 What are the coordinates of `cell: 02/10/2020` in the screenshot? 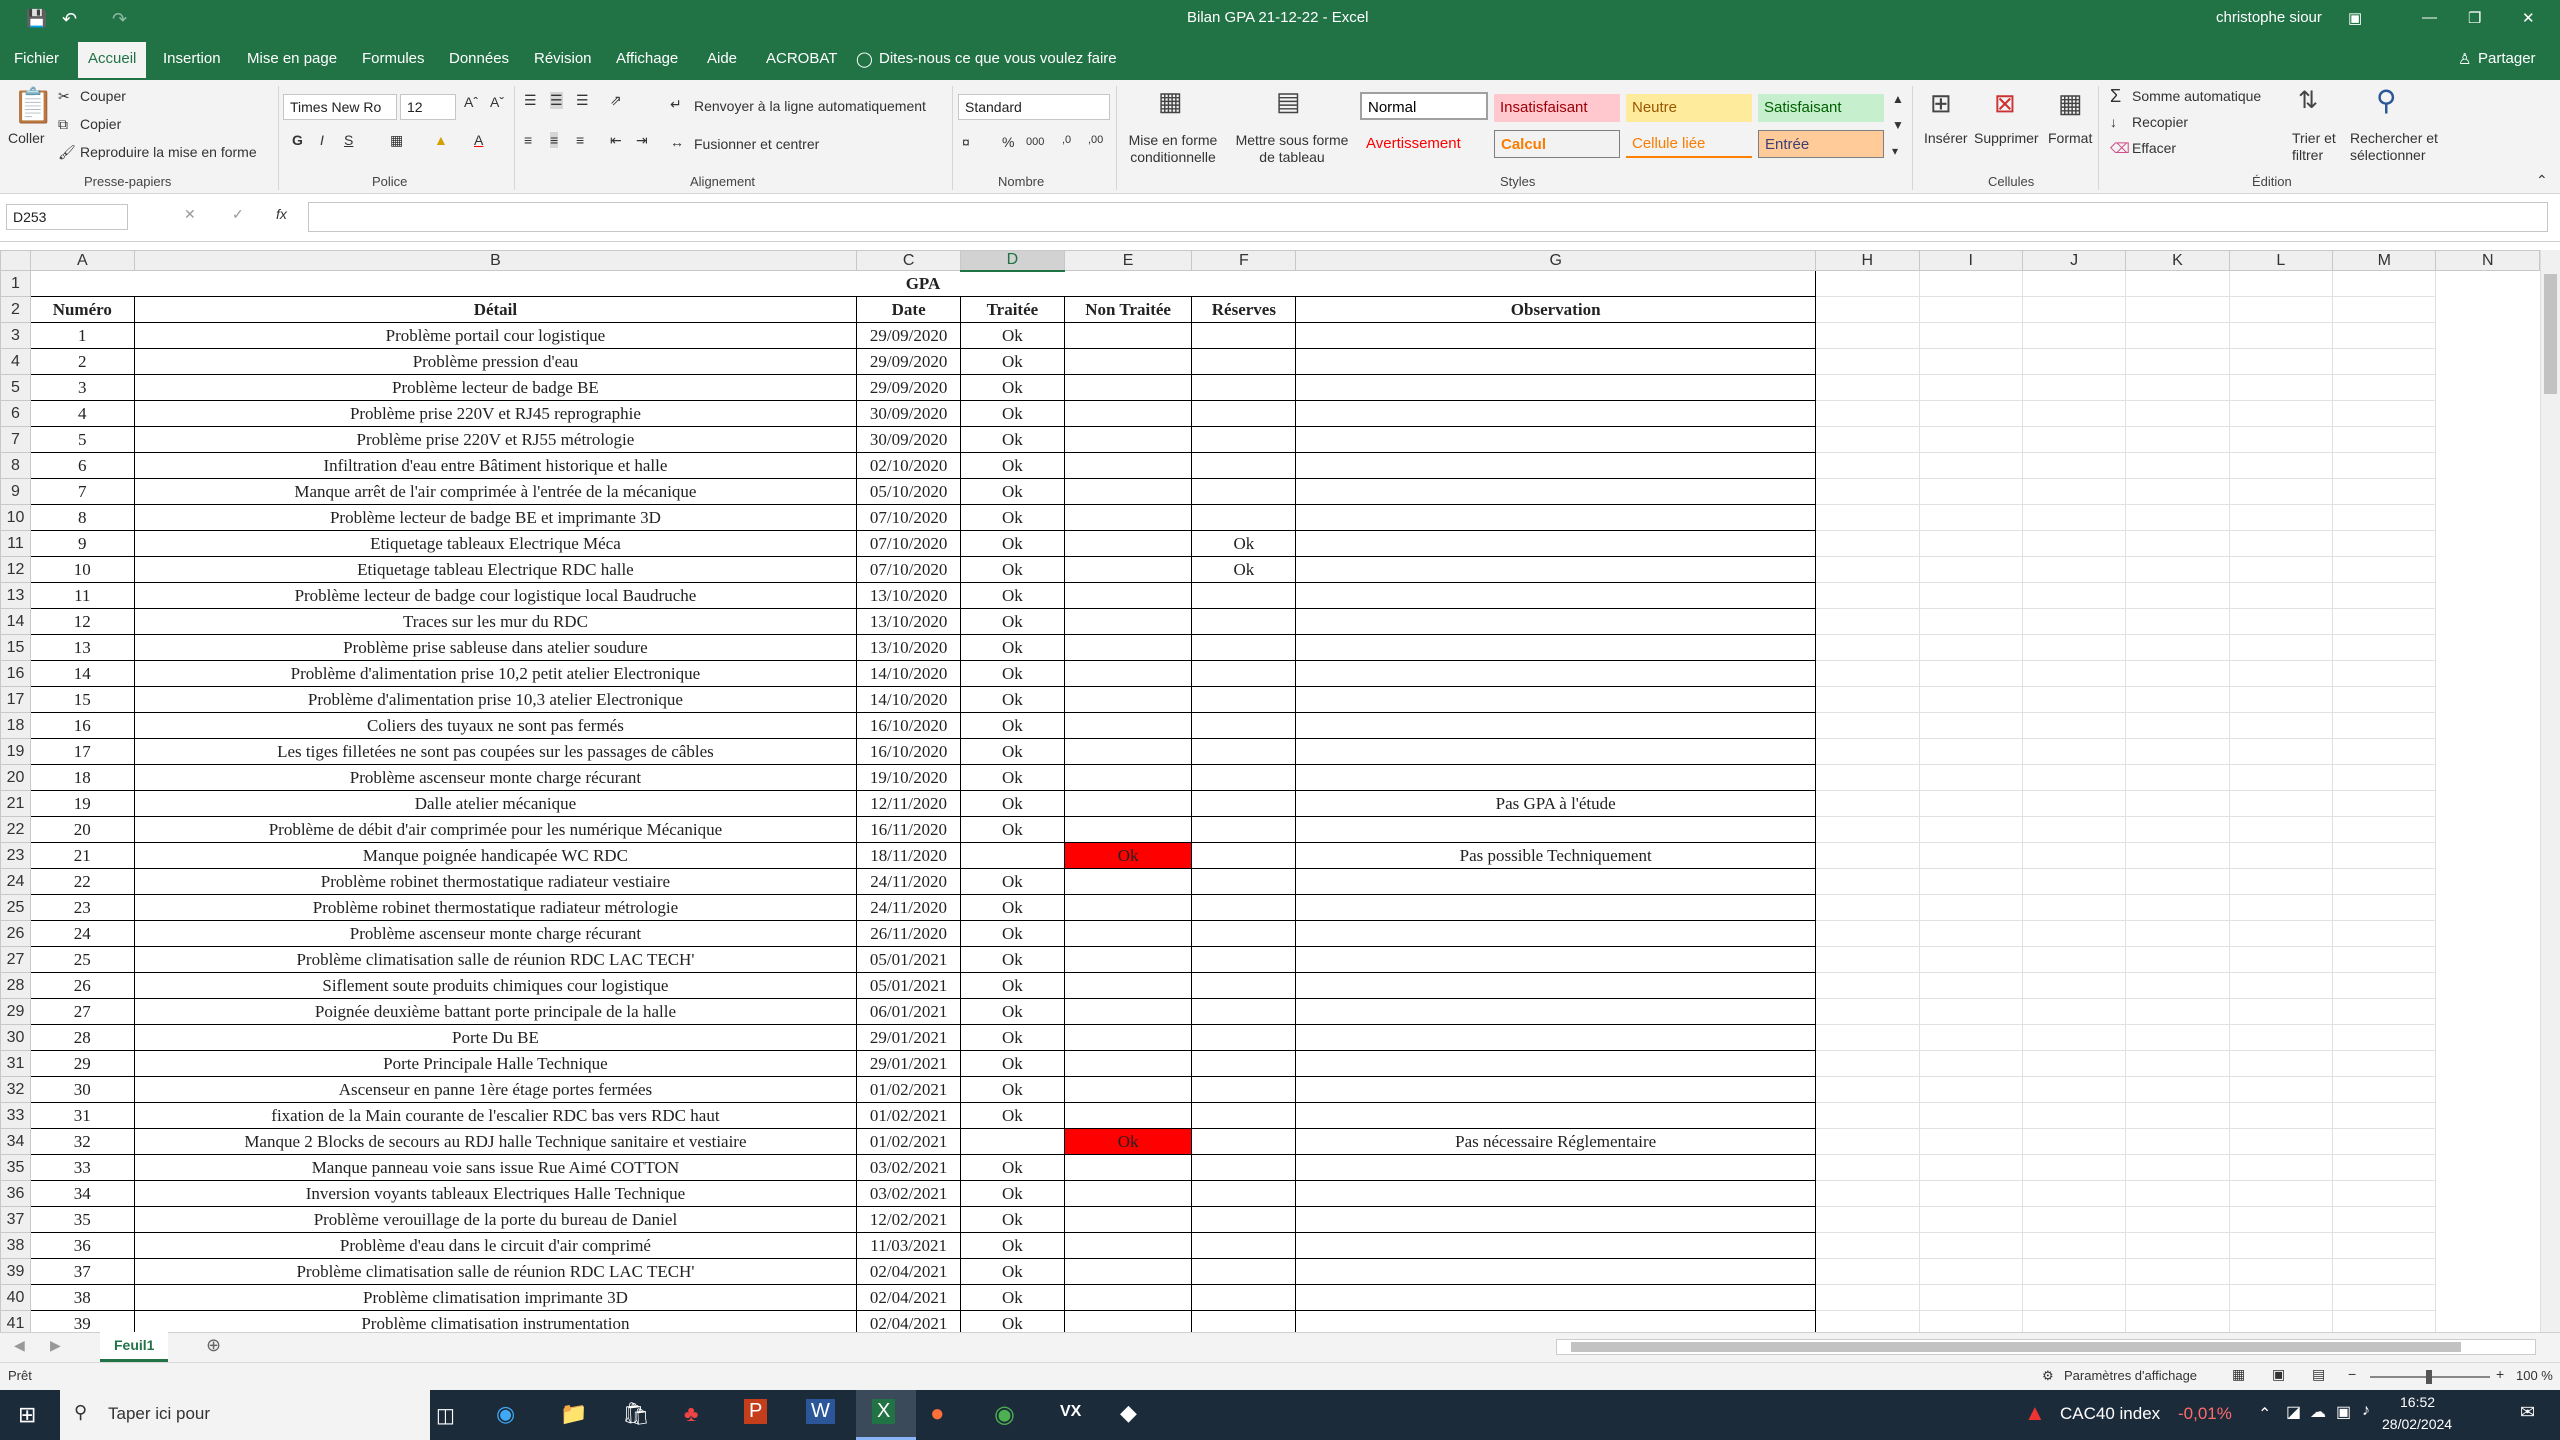 It's located at (909, 465).